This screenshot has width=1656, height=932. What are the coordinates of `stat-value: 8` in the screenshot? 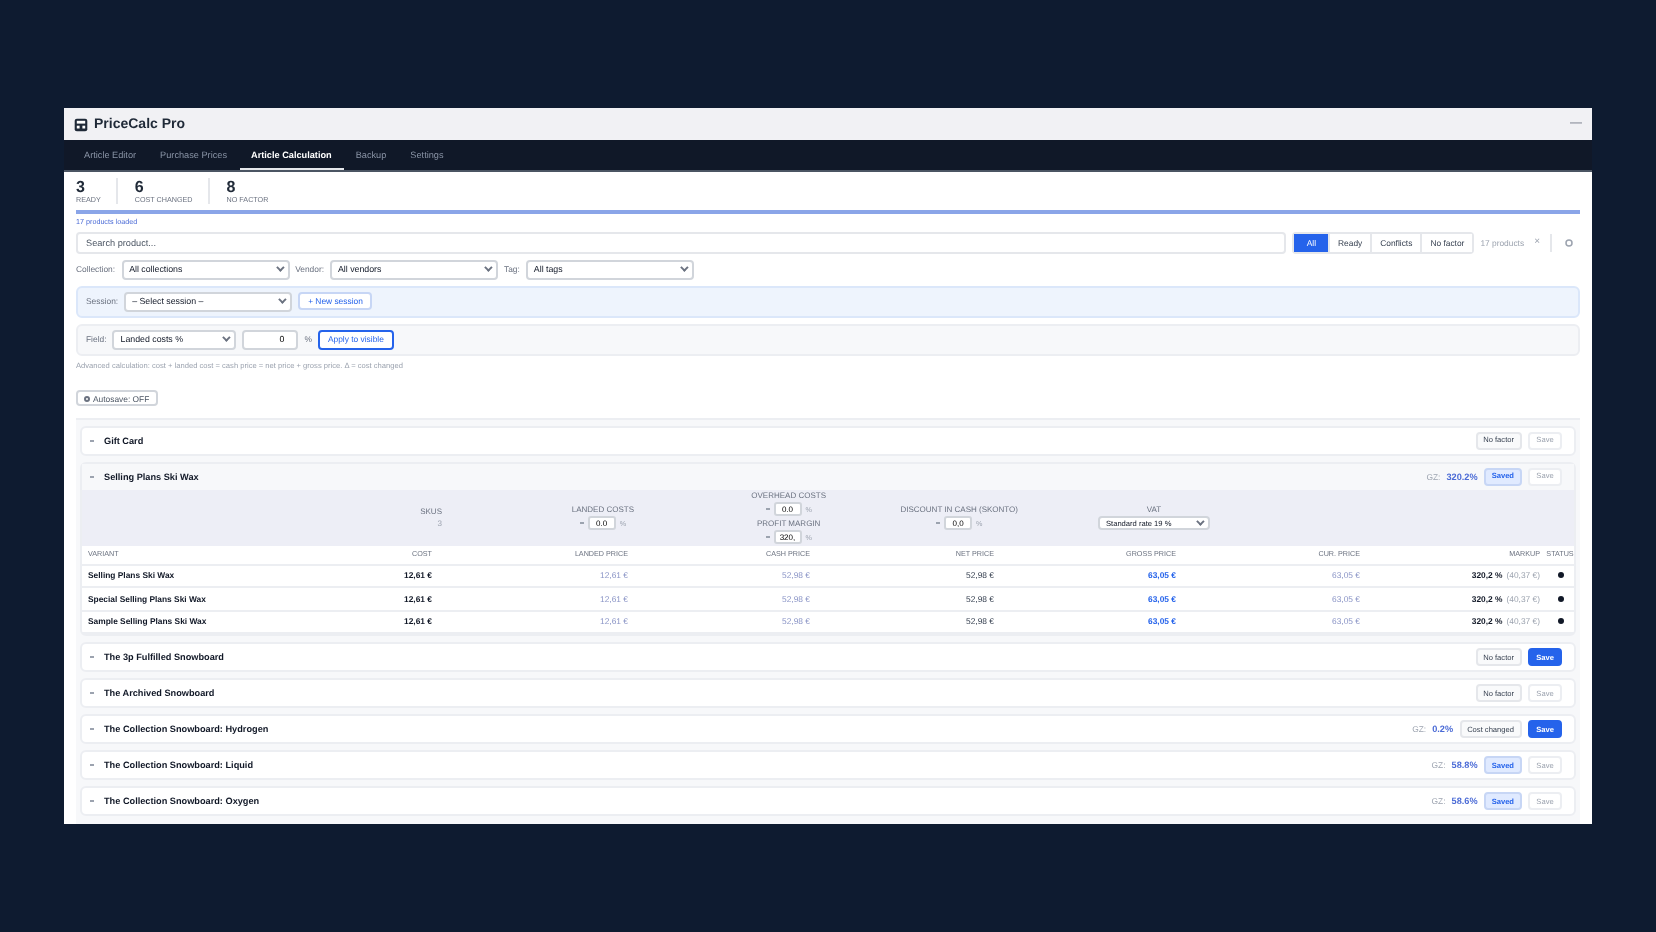 It's located at (232, 187).